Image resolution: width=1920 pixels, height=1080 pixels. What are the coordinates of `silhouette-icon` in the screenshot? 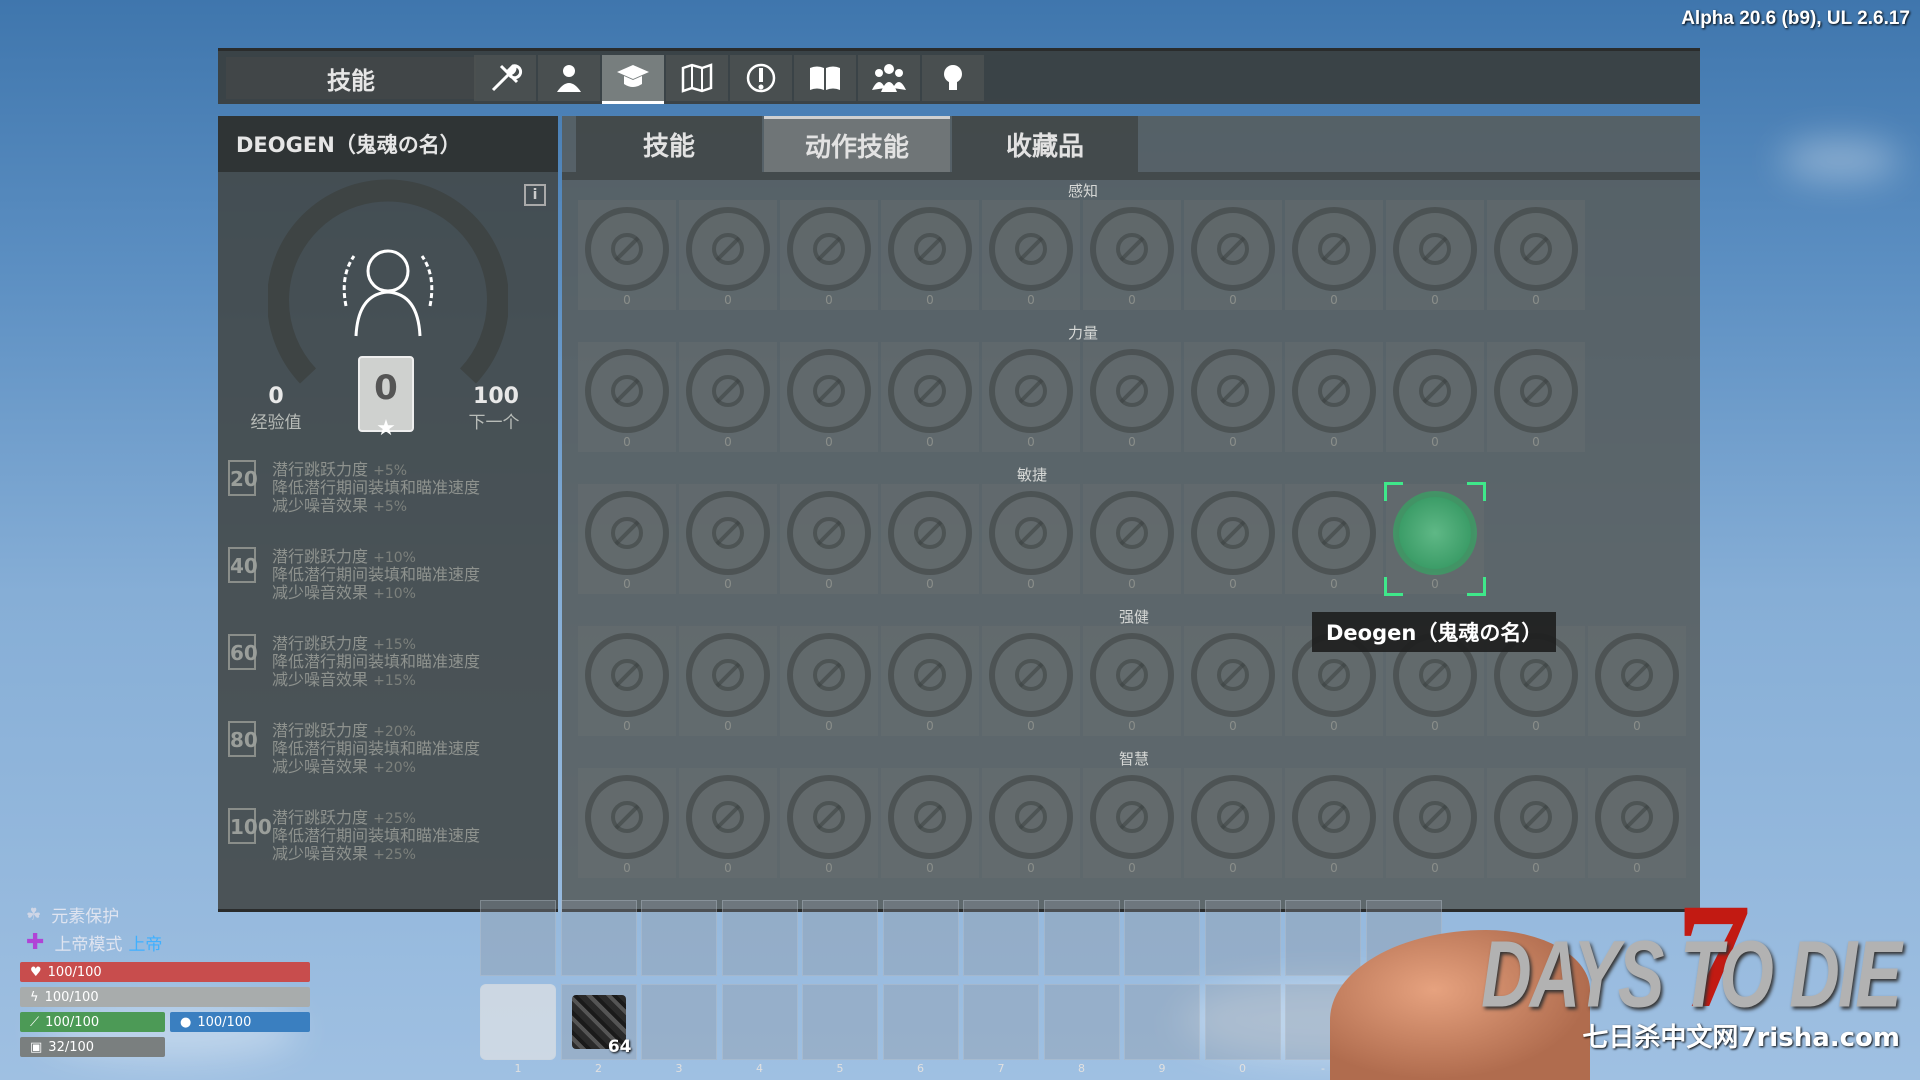 It's located at (388, 293).